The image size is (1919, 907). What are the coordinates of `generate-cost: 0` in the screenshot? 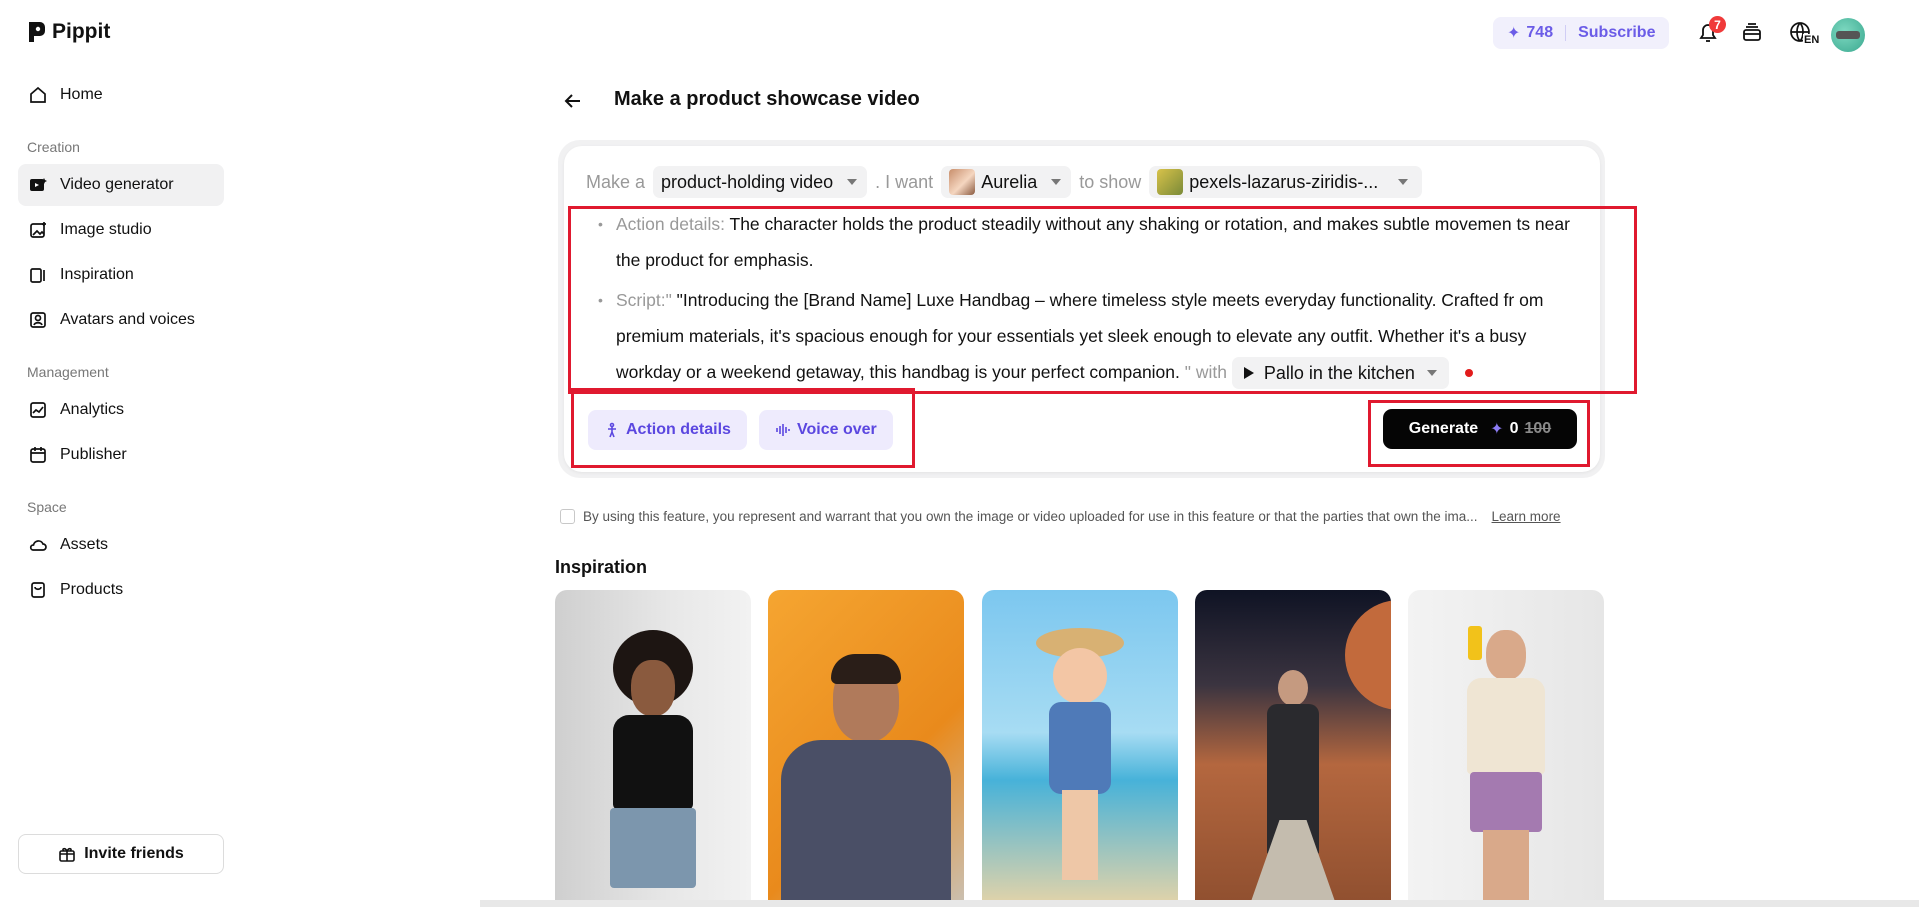 It's located at (1514, 428).